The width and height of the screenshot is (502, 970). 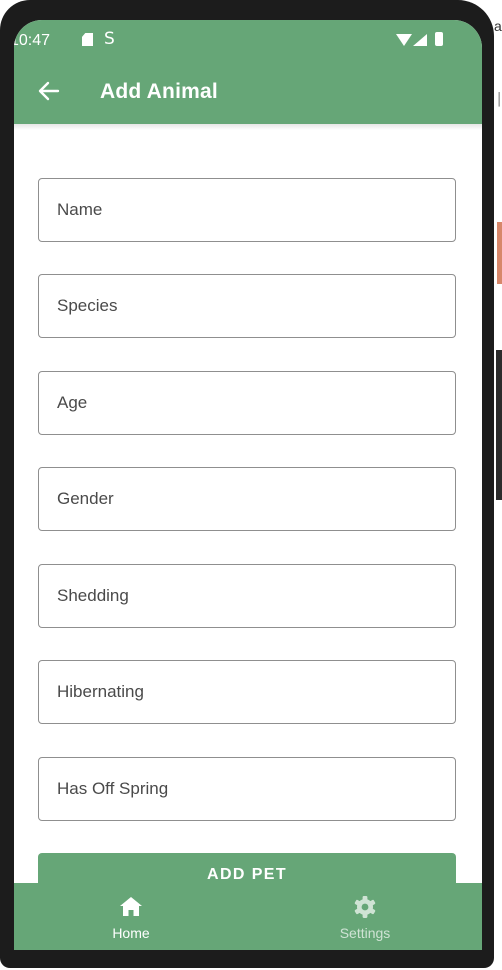 I want to click on shedding-input, so click(x=247, y=596).